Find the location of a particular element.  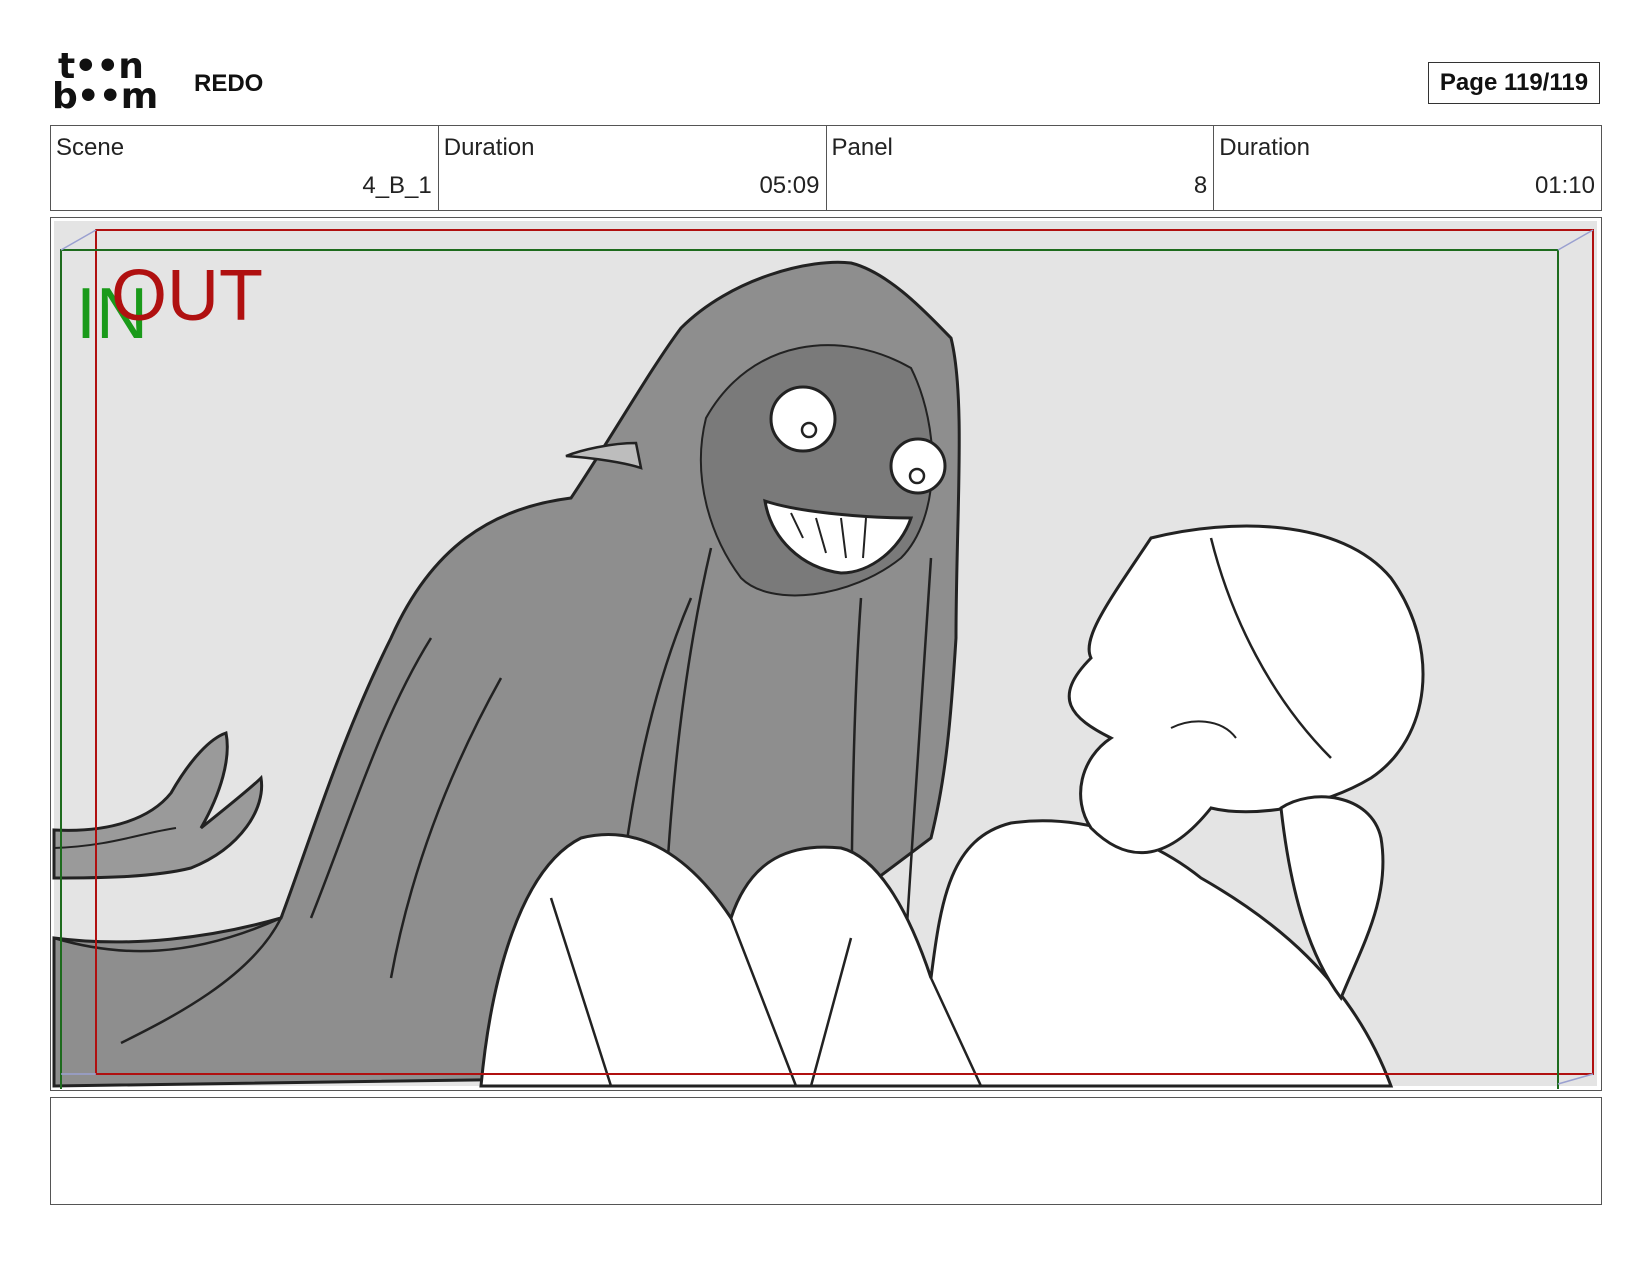

page-indicator: Page 119/119 is located at coordinates (1514, 83).